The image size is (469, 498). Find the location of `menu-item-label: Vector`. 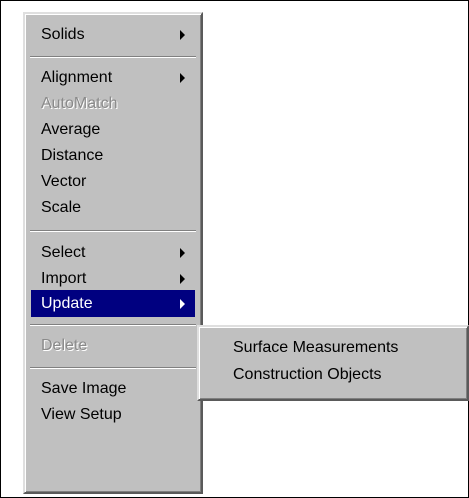

menu-item-label: Vector is located at coordinates (64, 181).